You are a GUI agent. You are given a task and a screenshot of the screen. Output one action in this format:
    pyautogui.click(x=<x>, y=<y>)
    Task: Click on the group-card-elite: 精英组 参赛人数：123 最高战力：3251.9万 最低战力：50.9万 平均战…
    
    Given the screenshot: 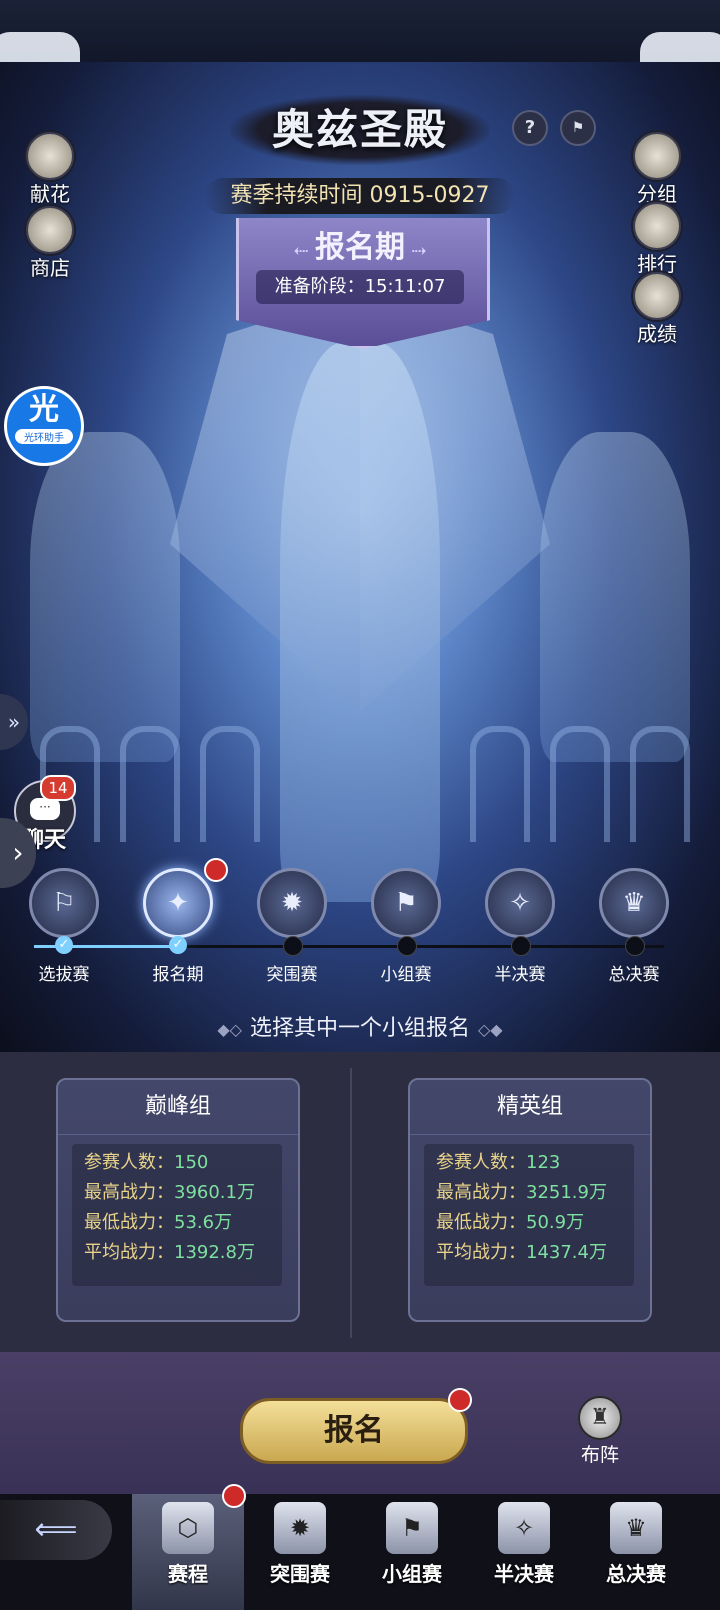 What is the action you would take?
    pyautogui.click(x=530, y=1200)
    